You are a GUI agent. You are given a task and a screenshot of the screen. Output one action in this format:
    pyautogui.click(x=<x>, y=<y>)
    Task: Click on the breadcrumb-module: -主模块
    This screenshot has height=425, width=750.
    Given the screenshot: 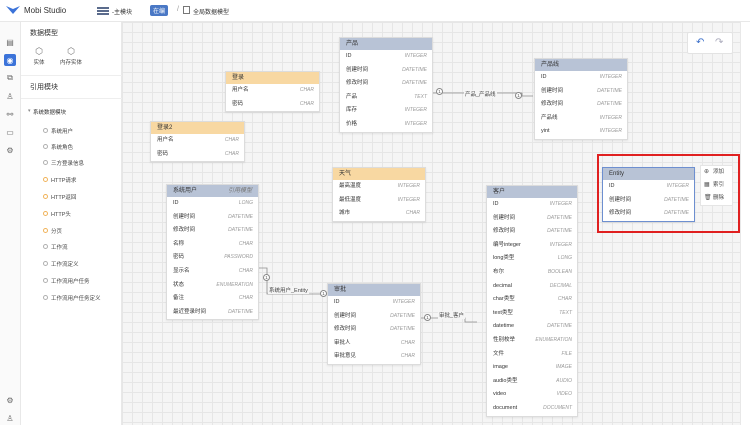 What is the action you would take?
    pyautogui.click(x=122, y=11)
    